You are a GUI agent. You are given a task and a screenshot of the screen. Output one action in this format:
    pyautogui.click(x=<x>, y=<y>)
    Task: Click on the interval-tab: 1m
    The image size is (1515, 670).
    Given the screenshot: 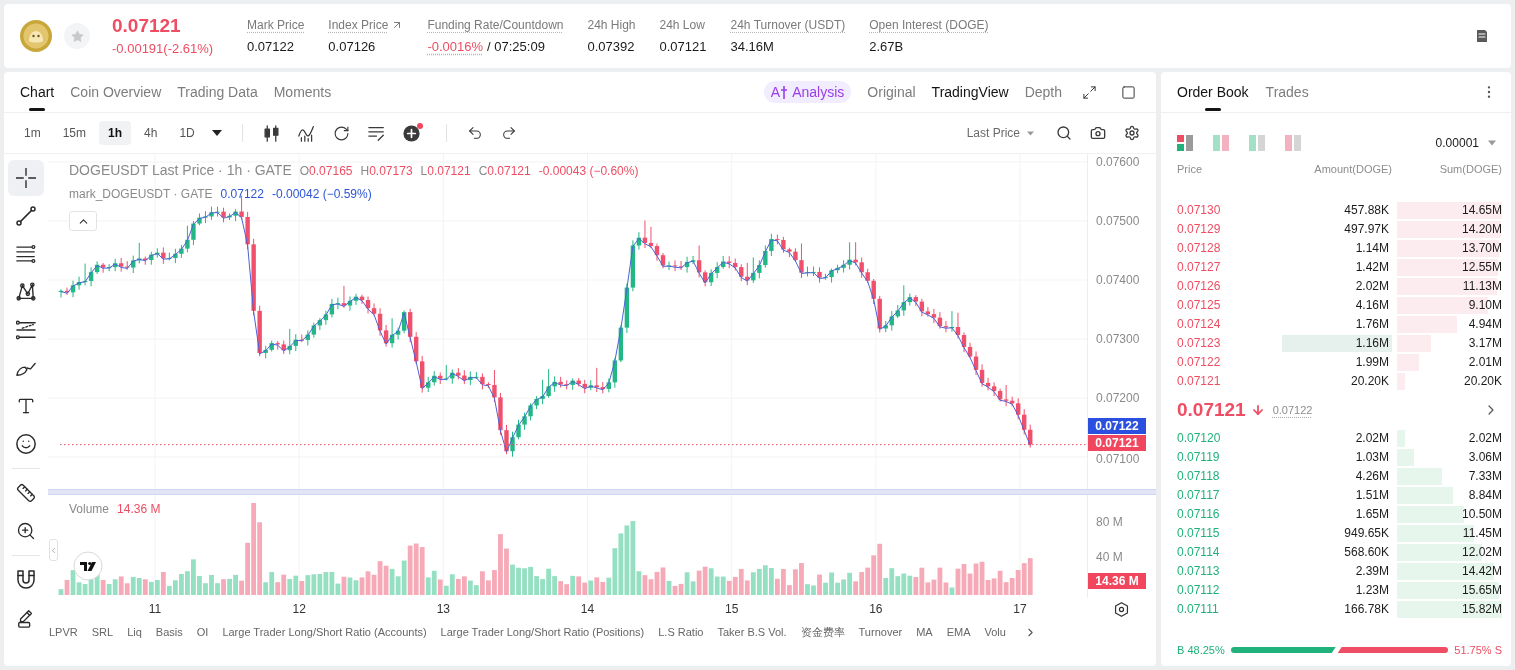 What is the action you would take?
    pyautogui.click(x=32, y=133)
    